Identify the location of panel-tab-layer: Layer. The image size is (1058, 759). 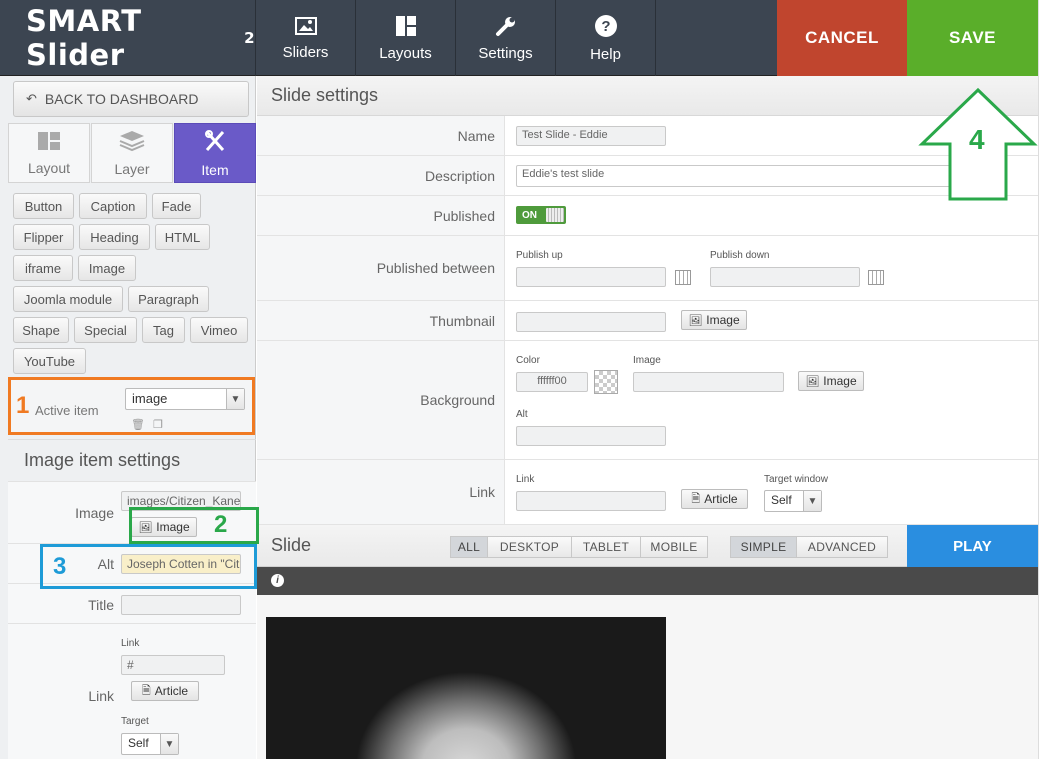
(132, 153).